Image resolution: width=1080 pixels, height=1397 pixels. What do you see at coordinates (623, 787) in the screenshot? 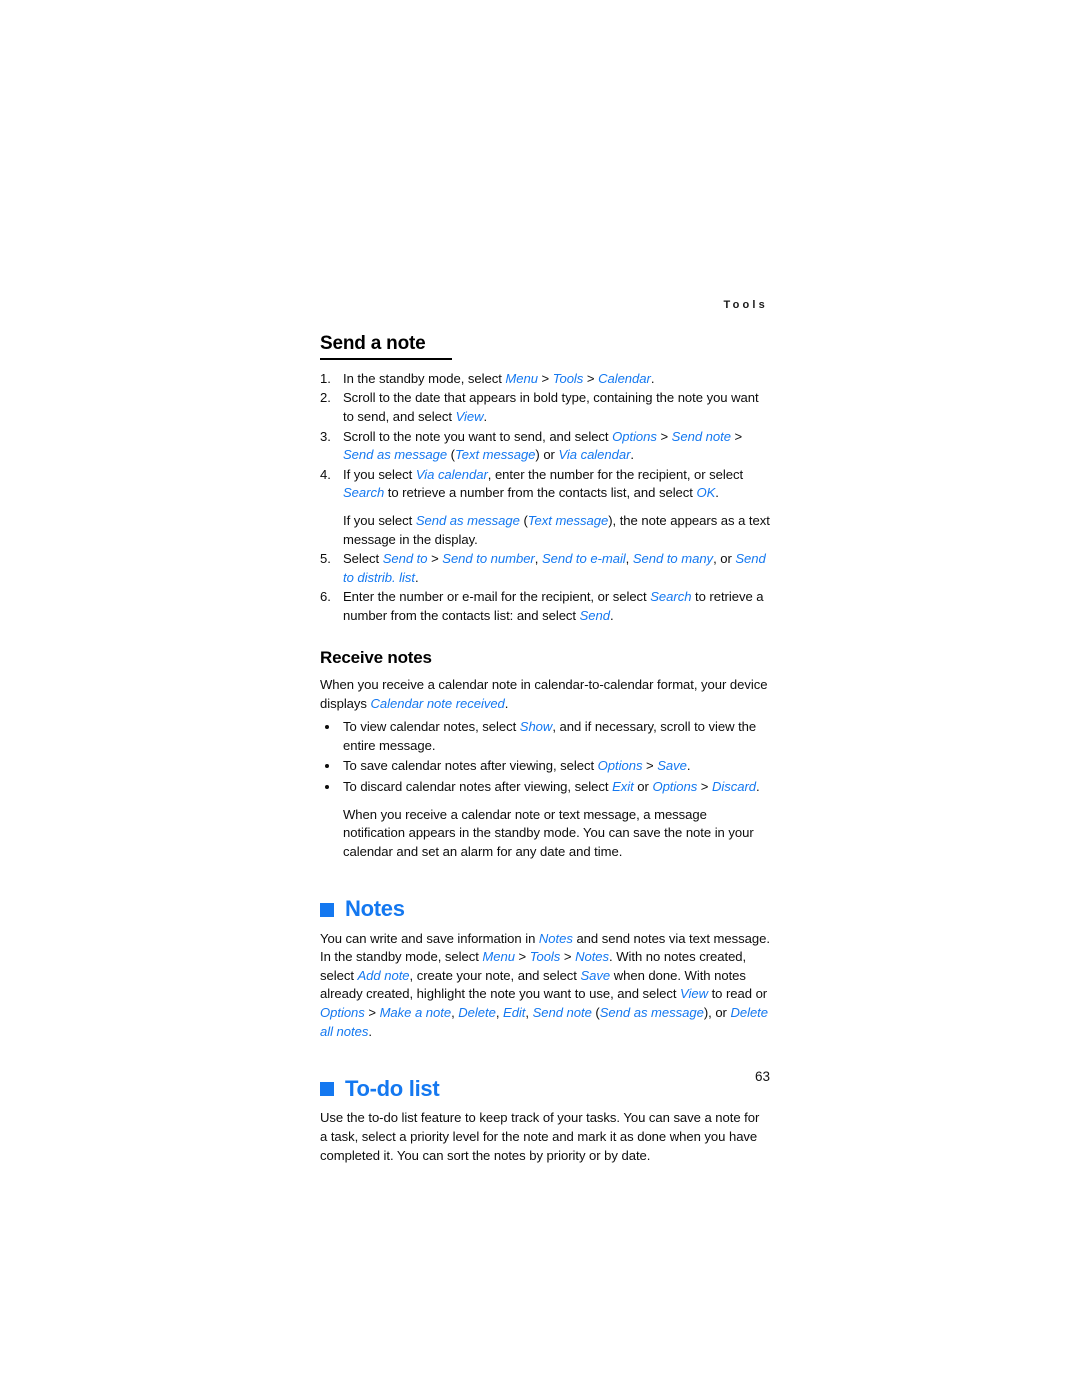
I see `ui-term: Exit` at bounding box center [623, 787].